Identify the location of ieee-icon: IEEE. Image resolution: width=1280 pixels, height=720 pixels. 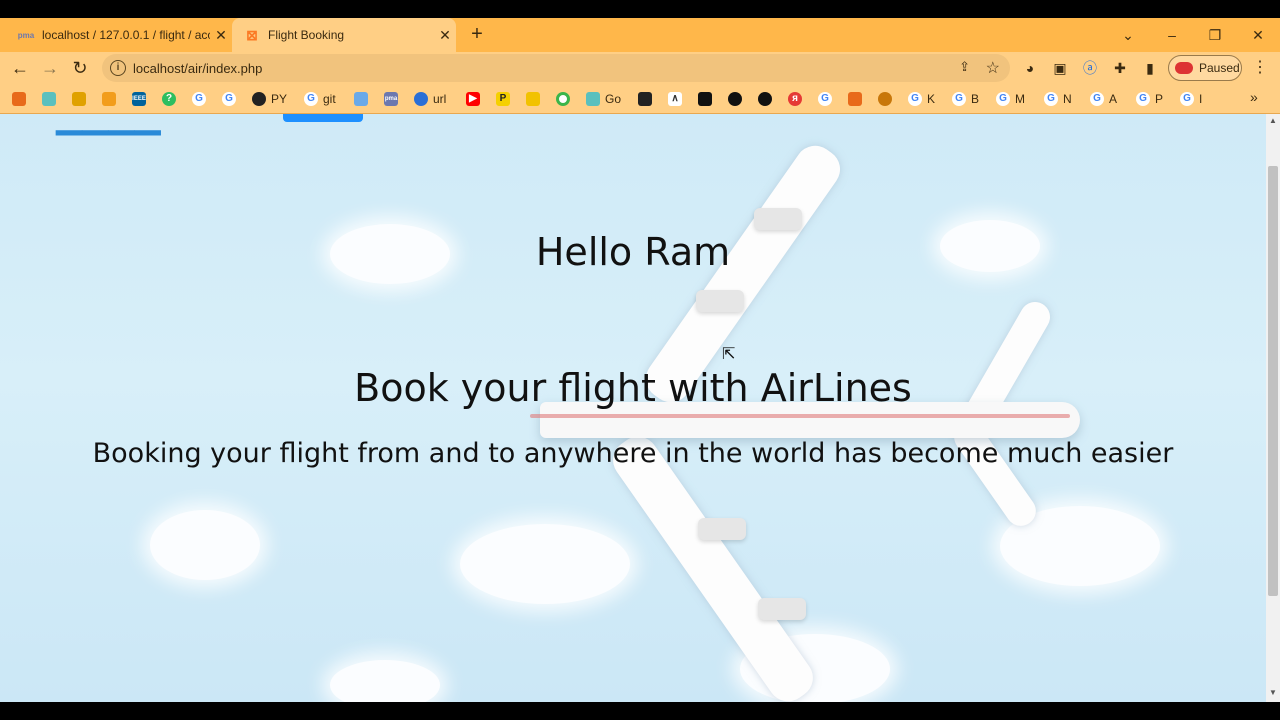
(139, 99).